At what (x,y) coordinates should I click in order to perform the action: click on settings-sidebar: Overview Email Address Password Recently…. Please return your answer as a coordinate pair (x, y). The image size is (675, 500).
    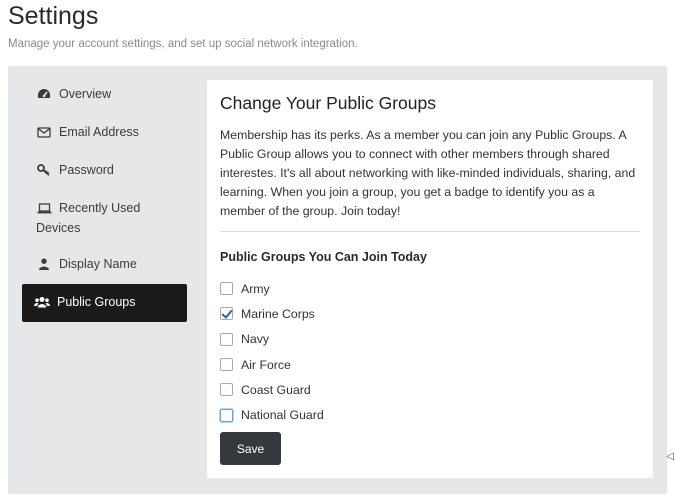
    Looking at the image, I should click on (104, 199).